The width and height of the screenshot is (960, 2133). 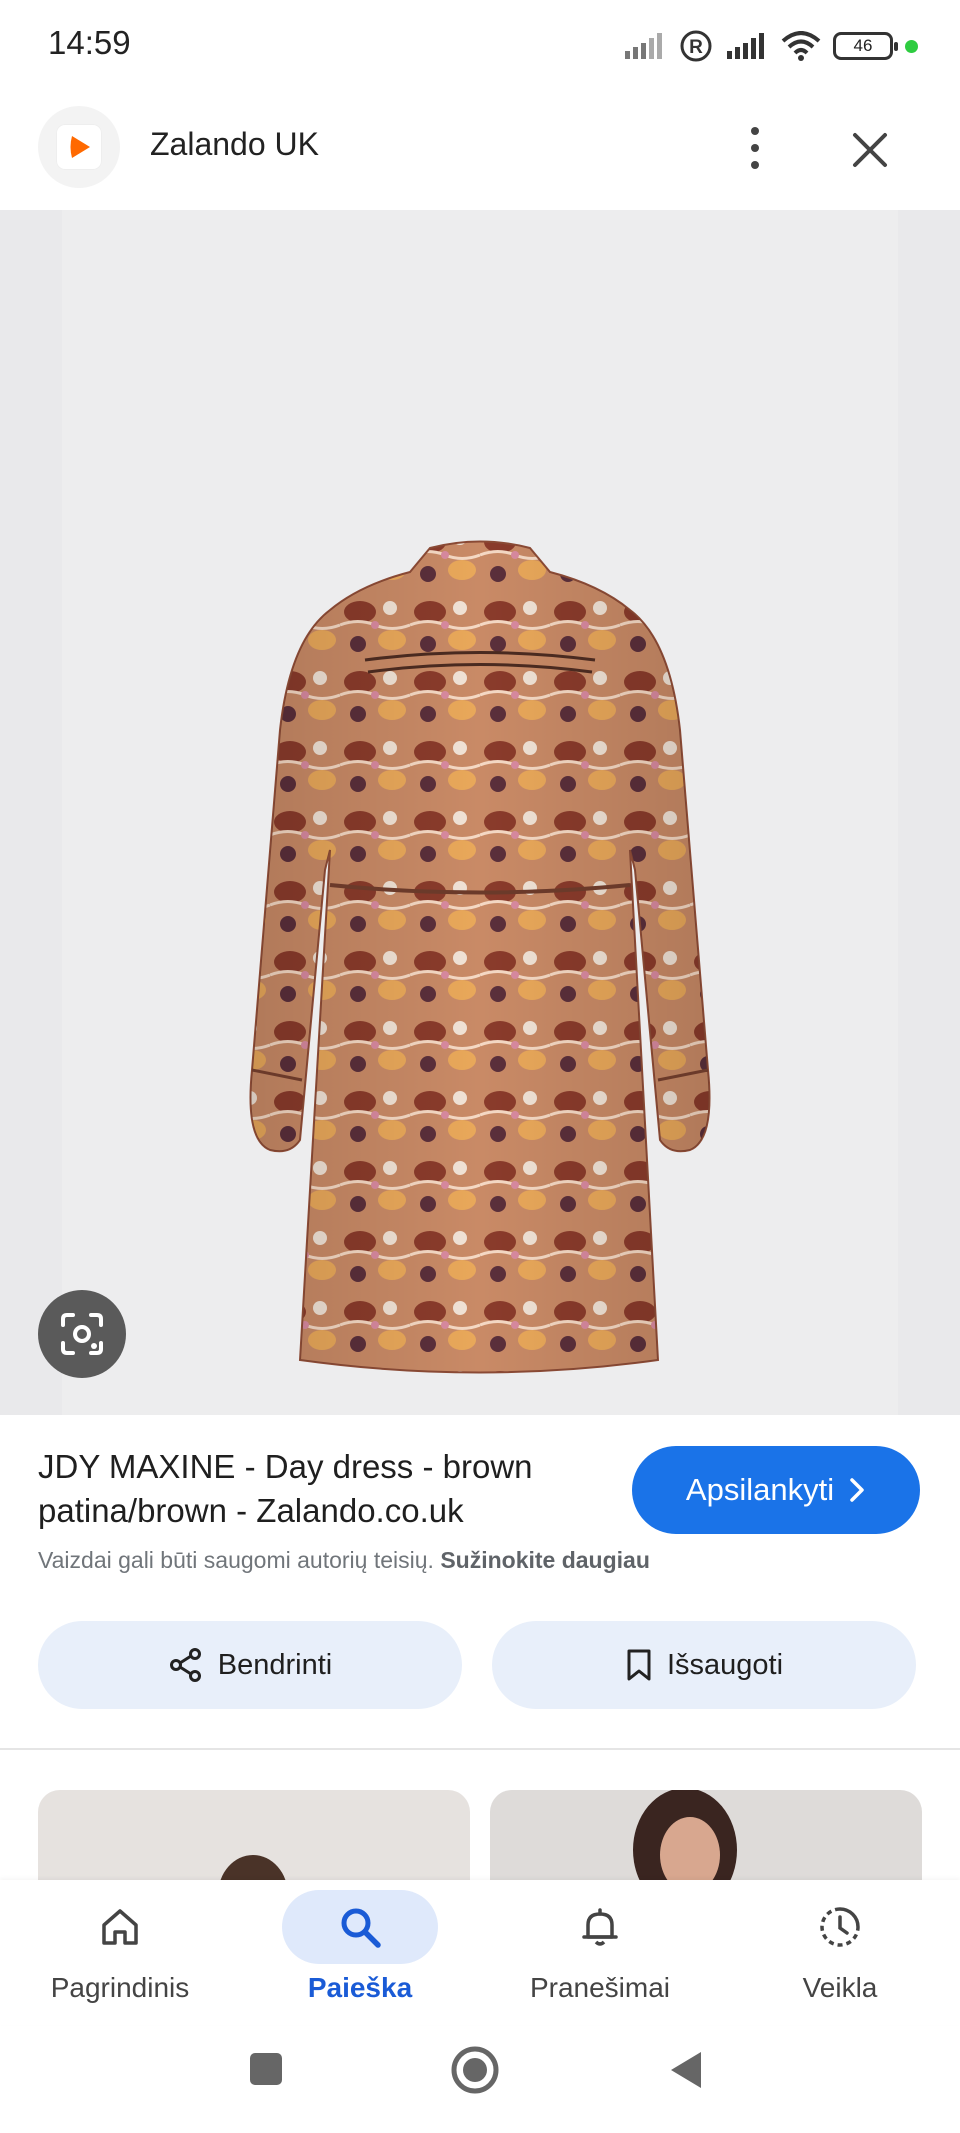 What do you see at coordinates (770, 46) in the screenshot?
I see `status-icons: R 46` at bounding box center [770, 46].